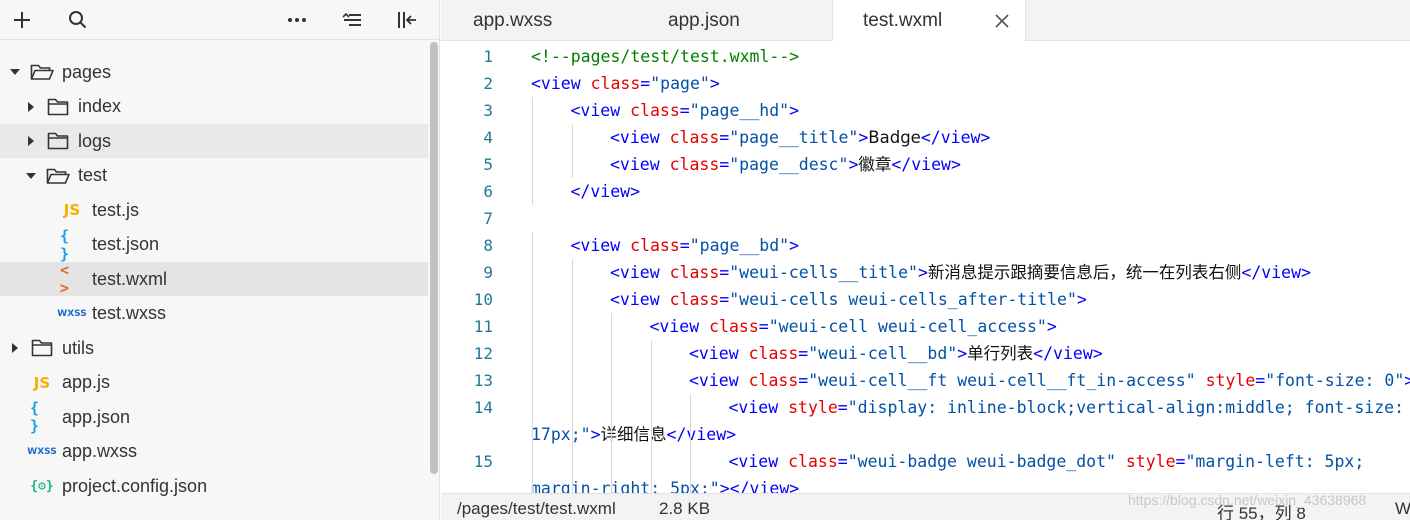  Describe the element at coordinates (65, 244) in the screenshot. I see `json-file-icon: { }` at that location.